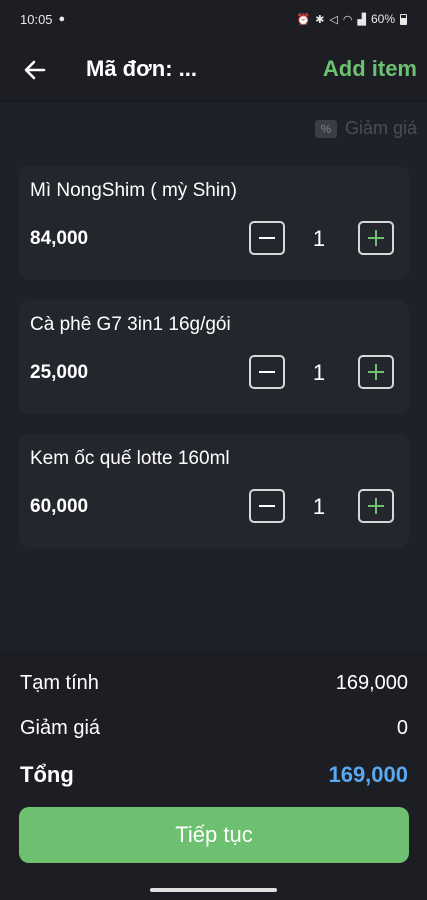  I want to click on battery-percent: 60%, so click(382, 19).